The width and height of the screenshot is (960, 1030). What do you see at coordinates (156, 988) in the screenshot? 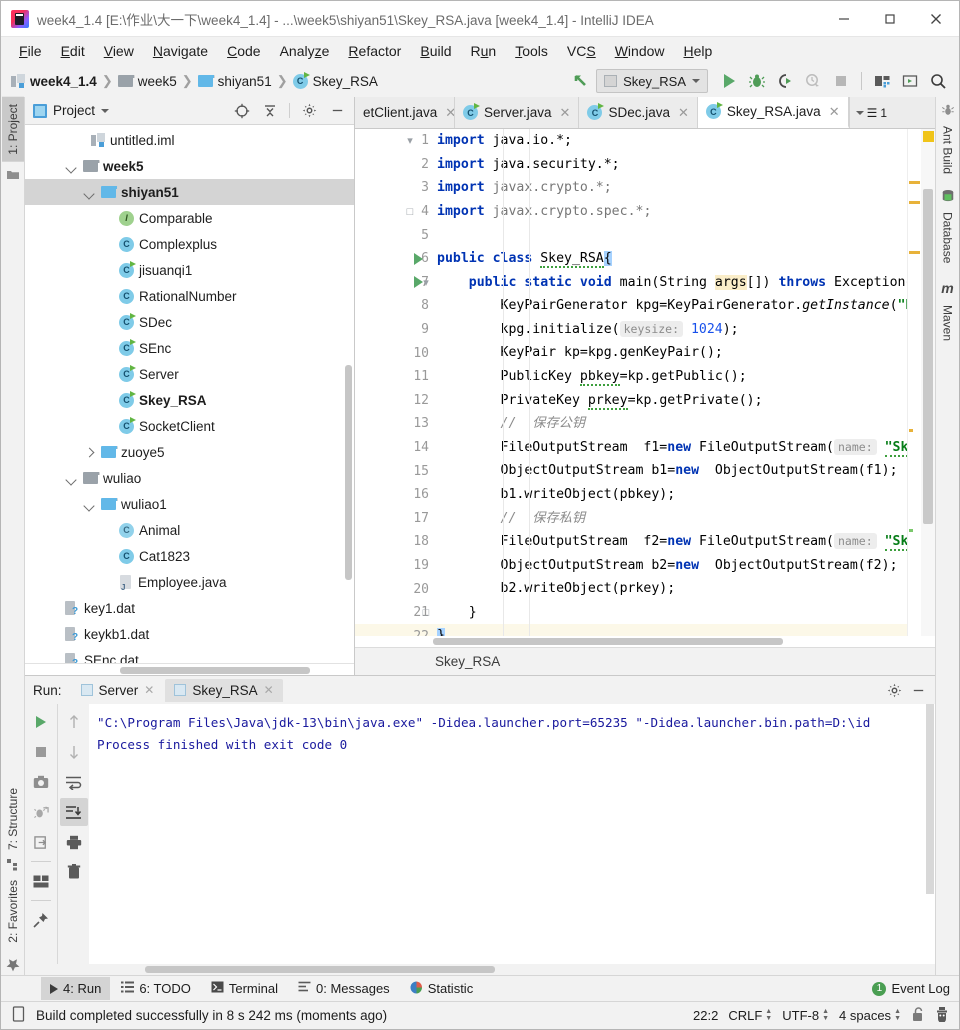
I see `bottom-item-todo: 6: TODO` at bounding box center [156, 988].